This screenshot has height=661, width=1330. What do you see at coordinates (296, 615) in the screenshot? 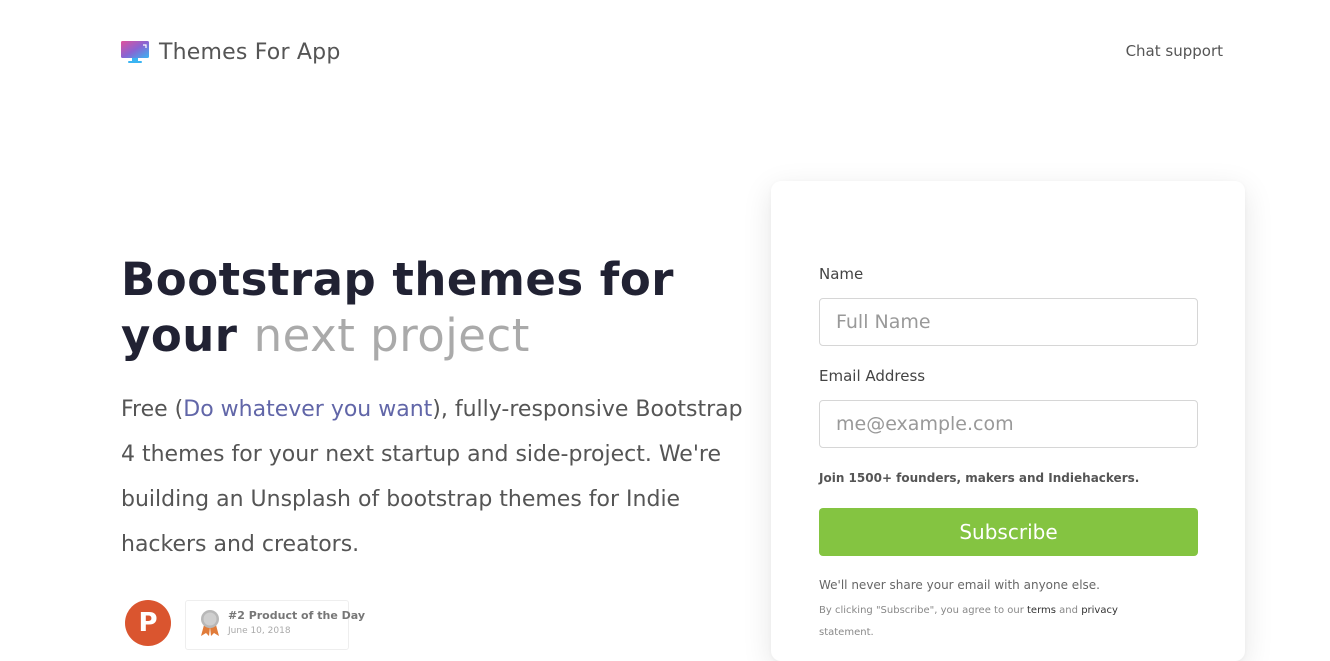
I see `badge-title: #2 Product of the Day` at bounding box center [296, 615].